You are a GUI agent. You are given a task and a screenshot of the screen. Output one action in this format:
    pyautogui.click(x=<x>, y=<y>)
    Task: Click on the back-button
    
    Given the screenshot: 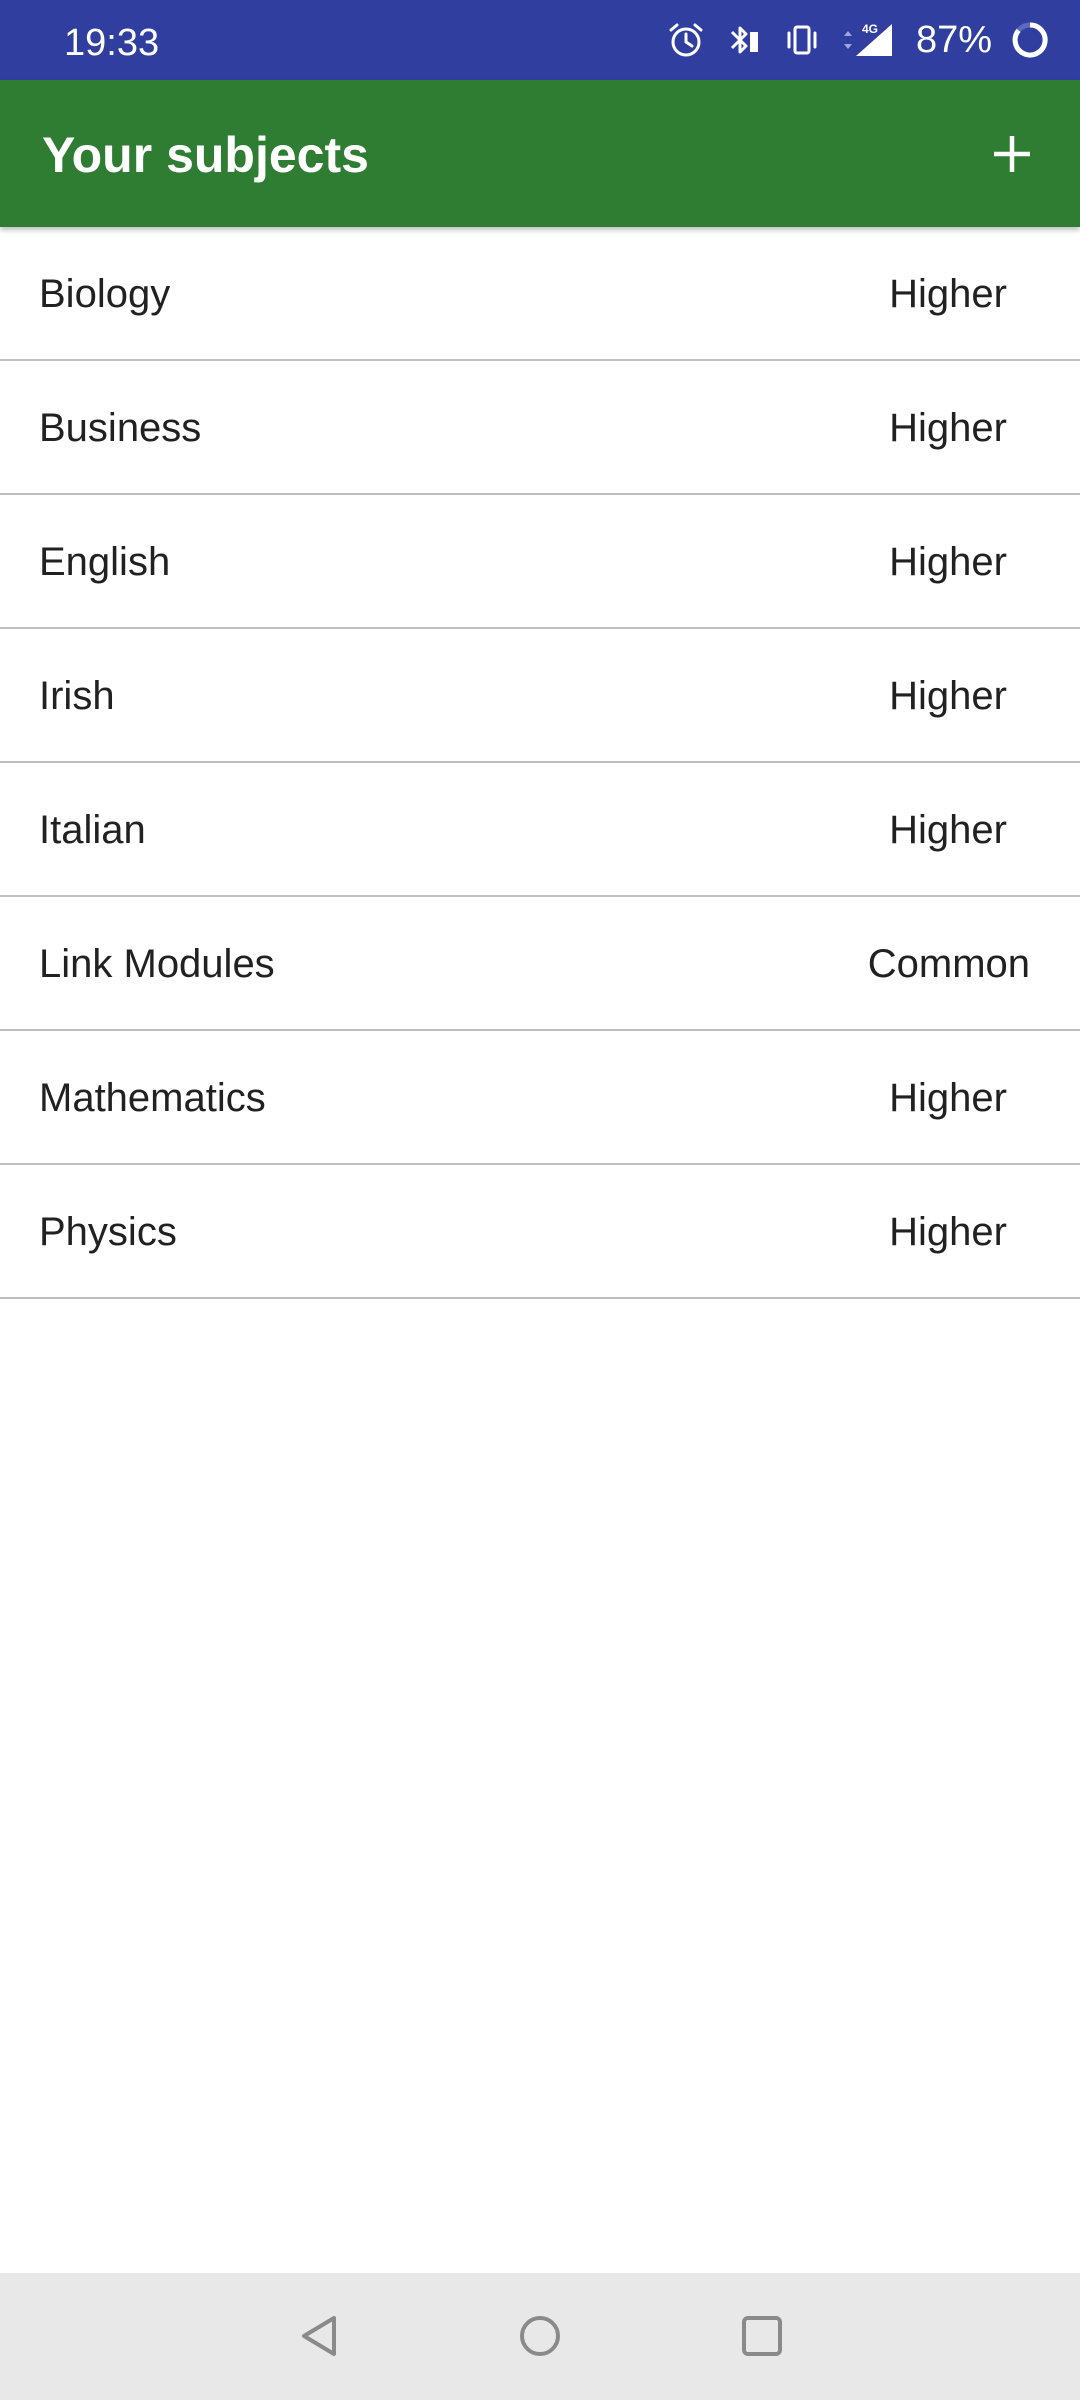 What is the action you would take?
    pyautogui.click(x=319, y=2336)
    